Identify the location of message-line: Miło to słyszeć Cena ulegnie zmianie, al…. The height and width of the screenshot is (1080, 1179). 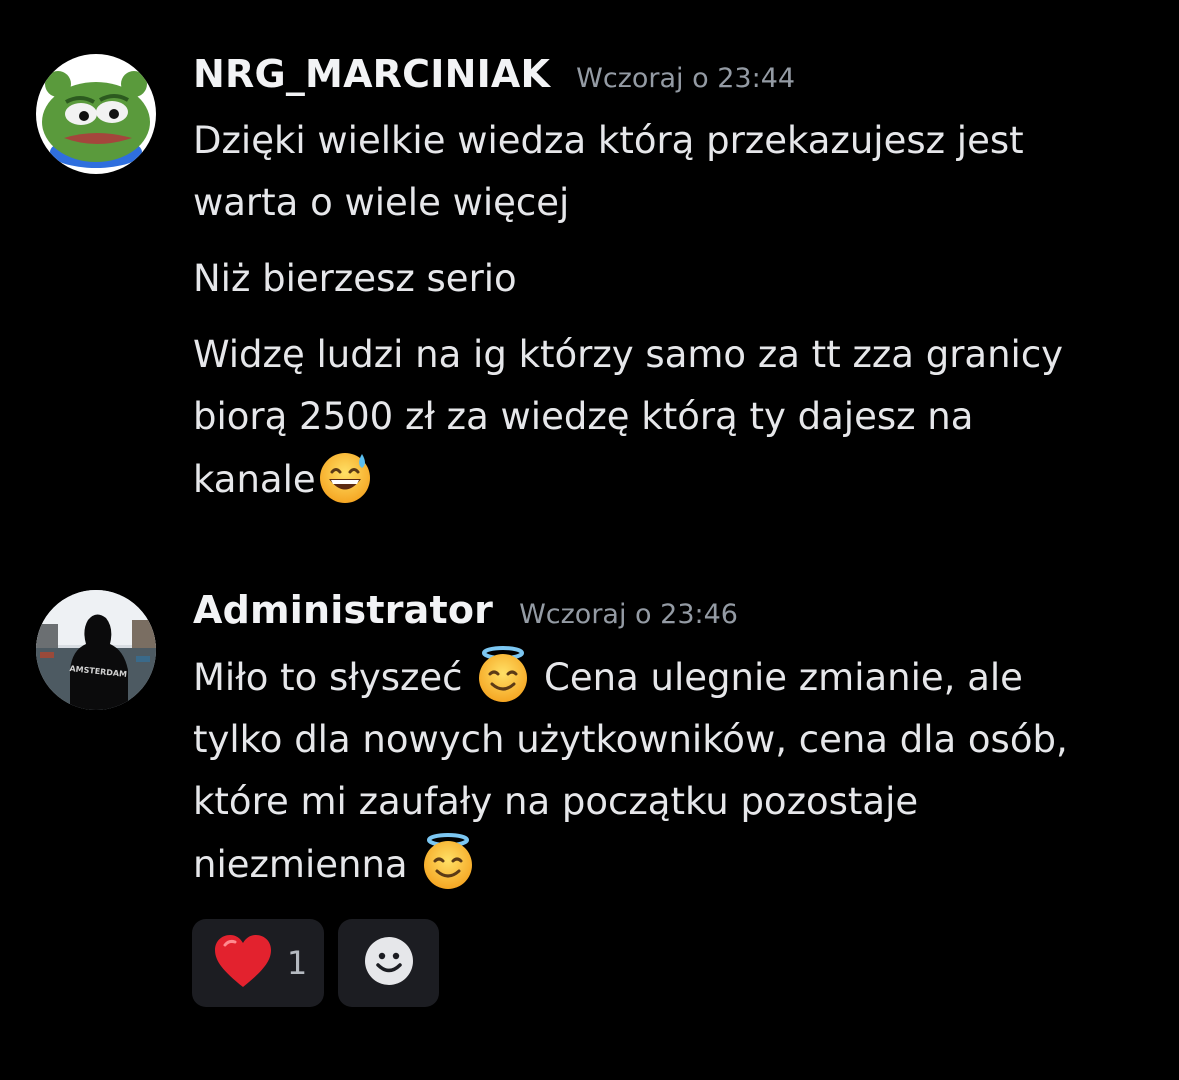
(678, 677).